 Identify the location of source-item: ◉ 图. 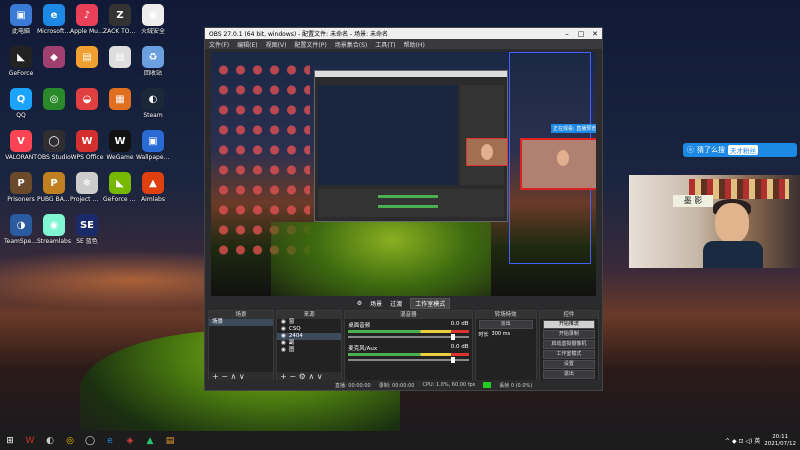
(309, 350).